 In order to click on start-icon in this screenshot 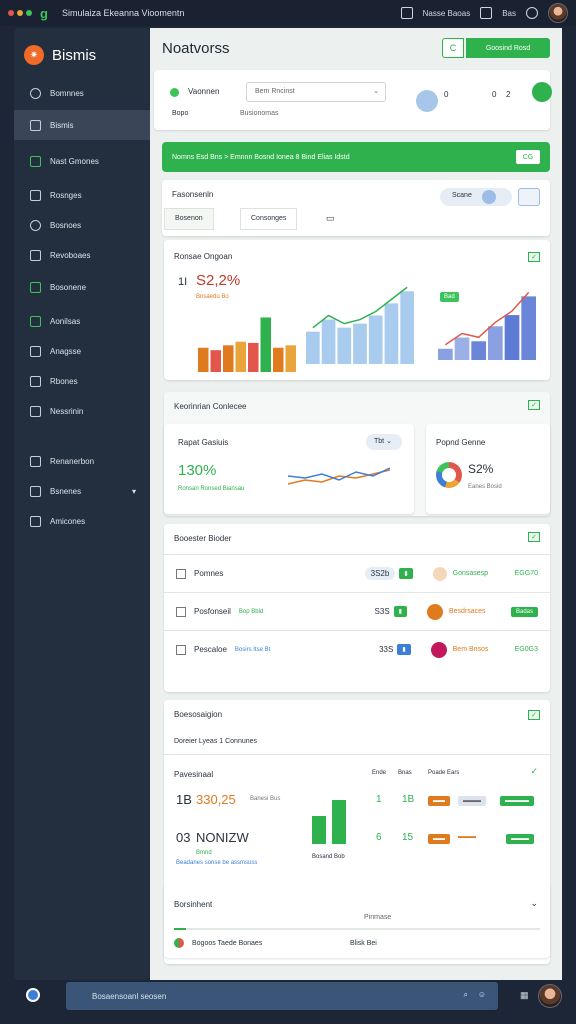, I will do `click(33, 995)`.